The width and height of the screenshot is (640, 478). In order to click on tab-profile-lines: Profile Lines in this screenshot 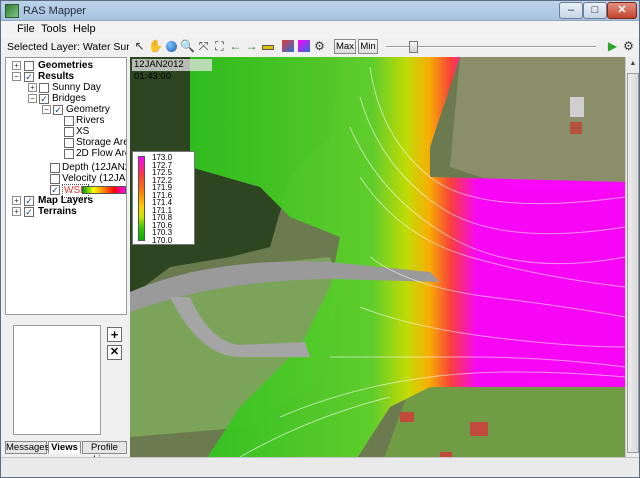, I will do `click(104, 453)`.